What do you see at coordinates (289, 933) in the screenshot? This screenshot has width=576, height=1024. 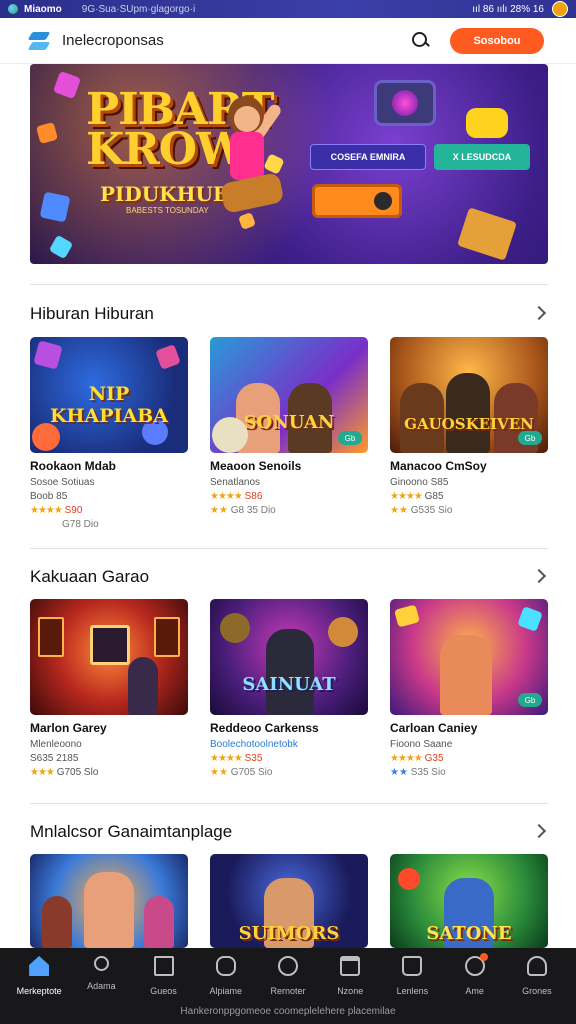 I see `card-art-title: SUIMORS` at bounding box center [289, 933].